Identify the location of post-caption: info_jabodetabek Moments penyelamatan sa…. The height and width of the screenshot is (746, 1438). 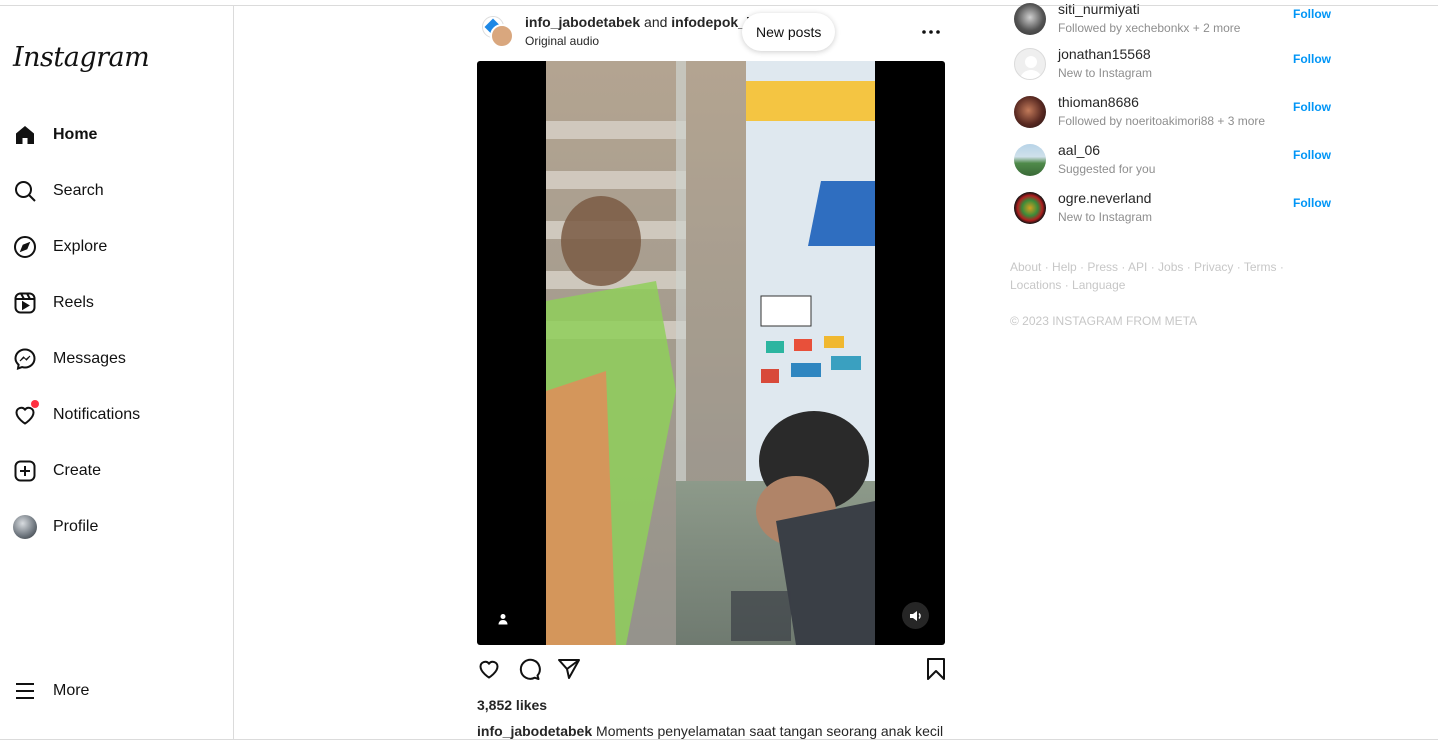
(710, 731).